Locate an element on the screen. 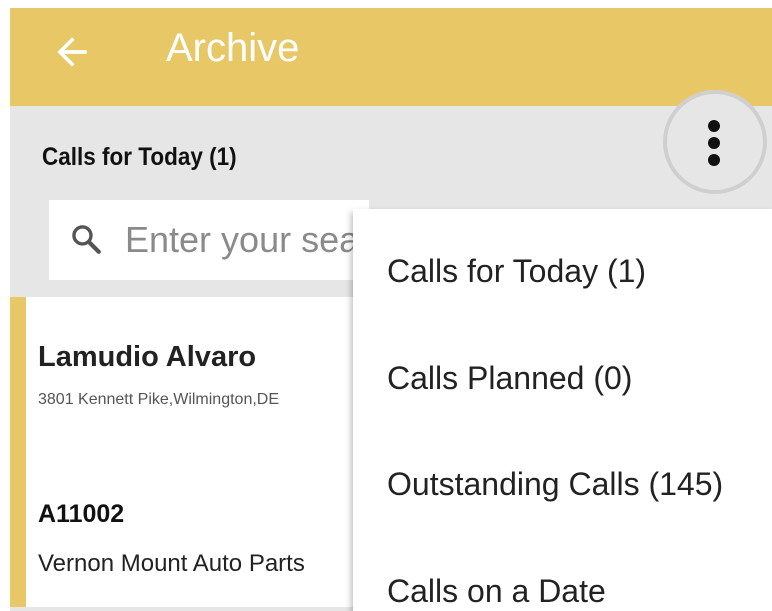  search-icon is located at coordinates (86, 239).